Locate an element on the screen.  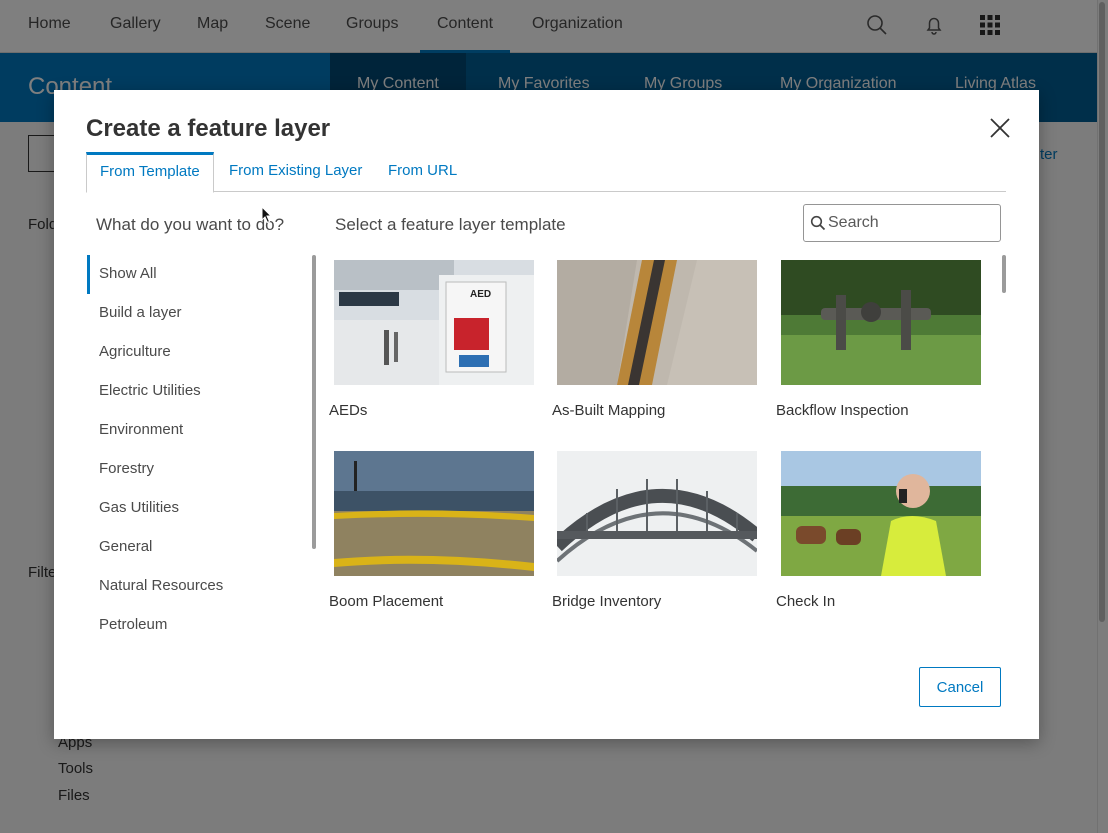
dialog-title: Create a feature layer is located at coordinates (208, 128).